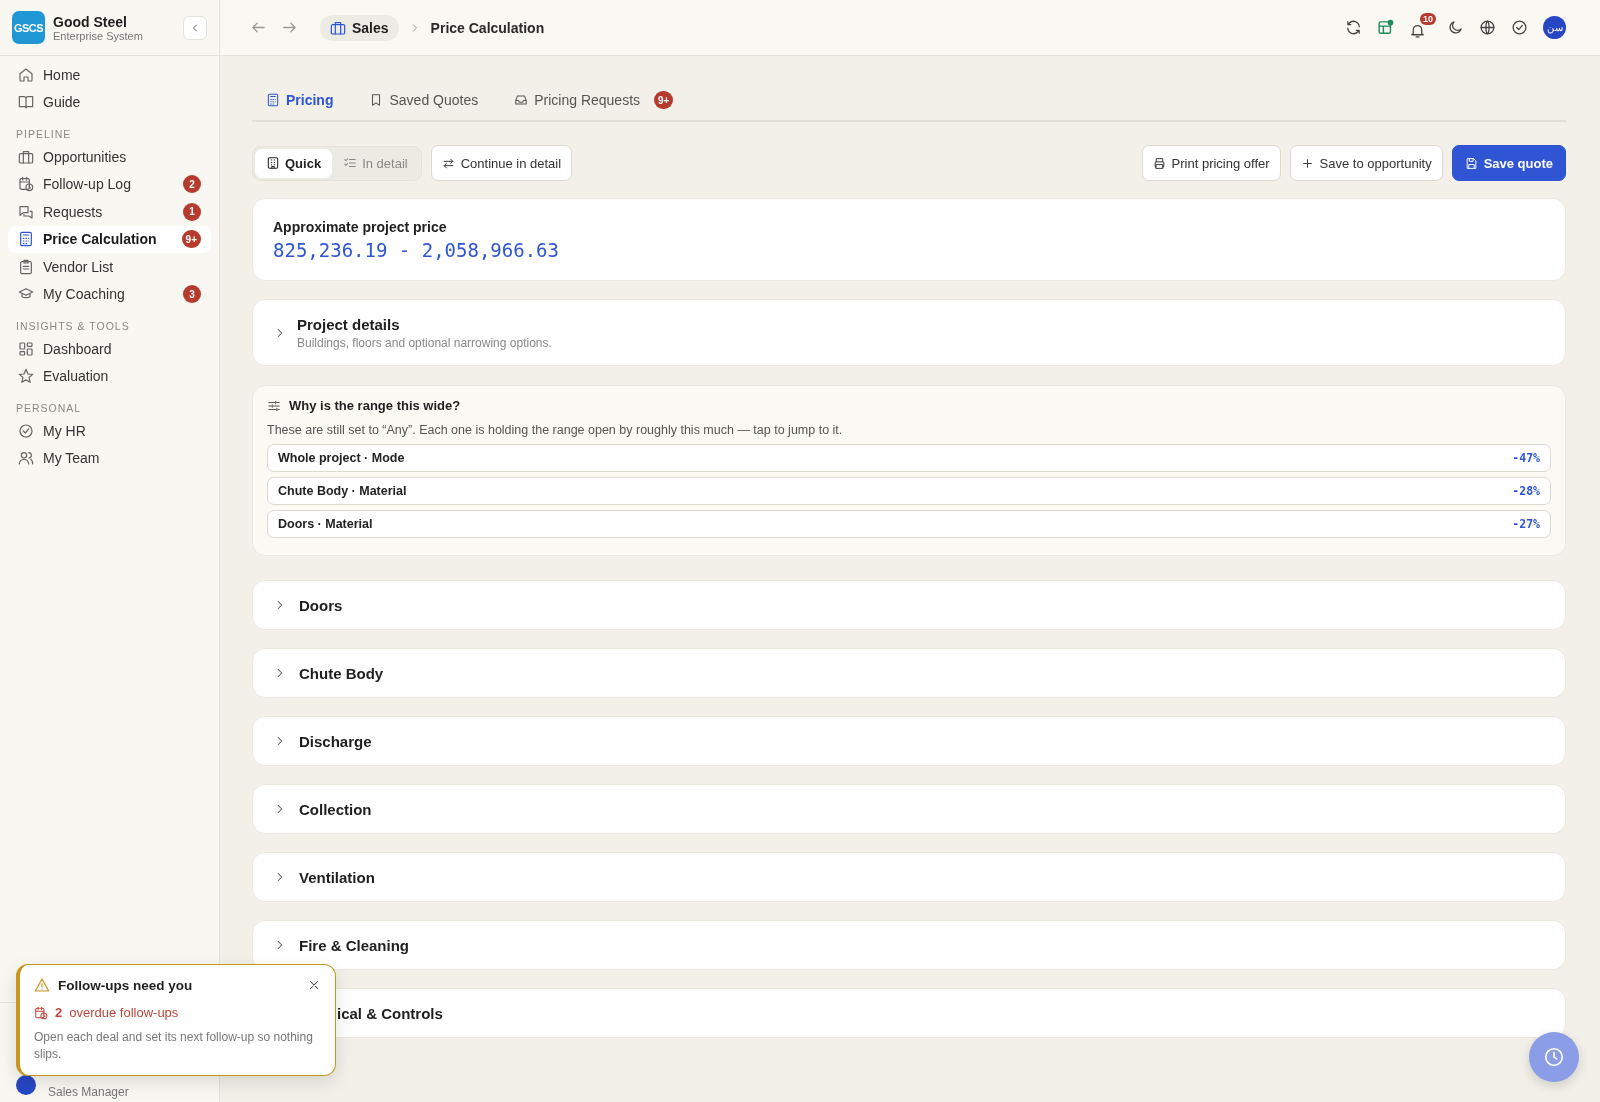 The width and height of the screenshot is (1600, 1102). I want to click on panel-title: Ventilation, so click(337, 877).